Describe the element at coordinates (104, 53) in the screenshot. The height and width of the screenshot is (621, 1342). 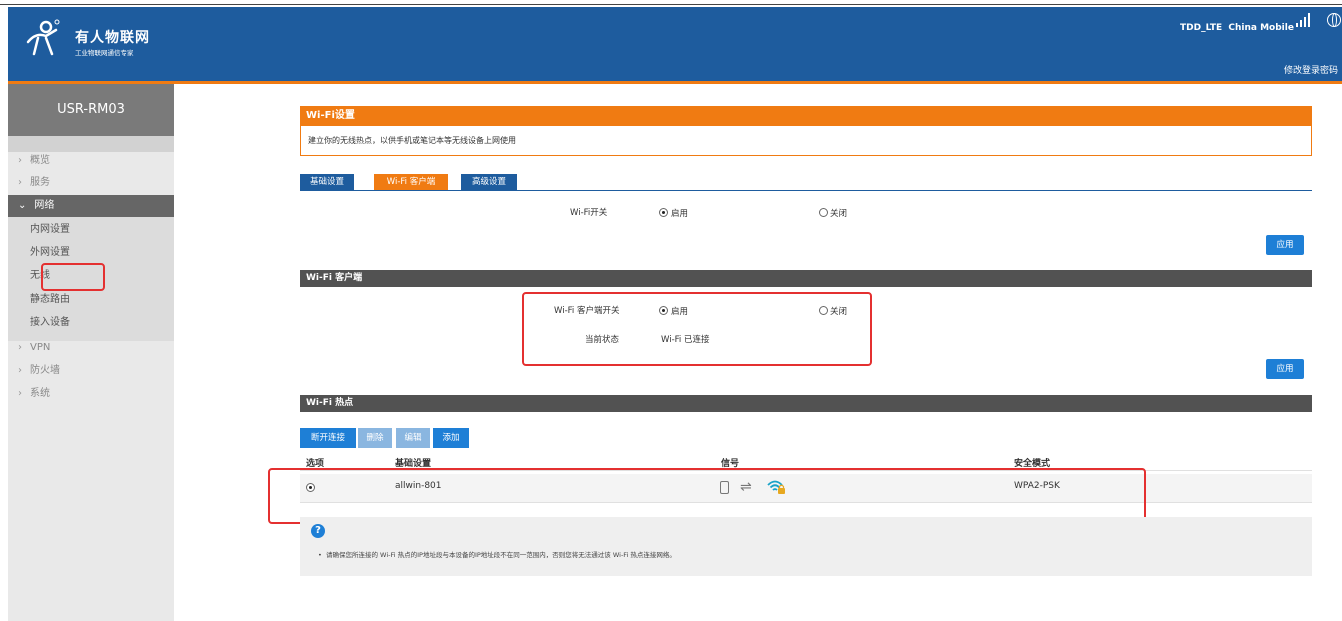
I see `brand-subtitle: 工业物联网通信专家` at that location.